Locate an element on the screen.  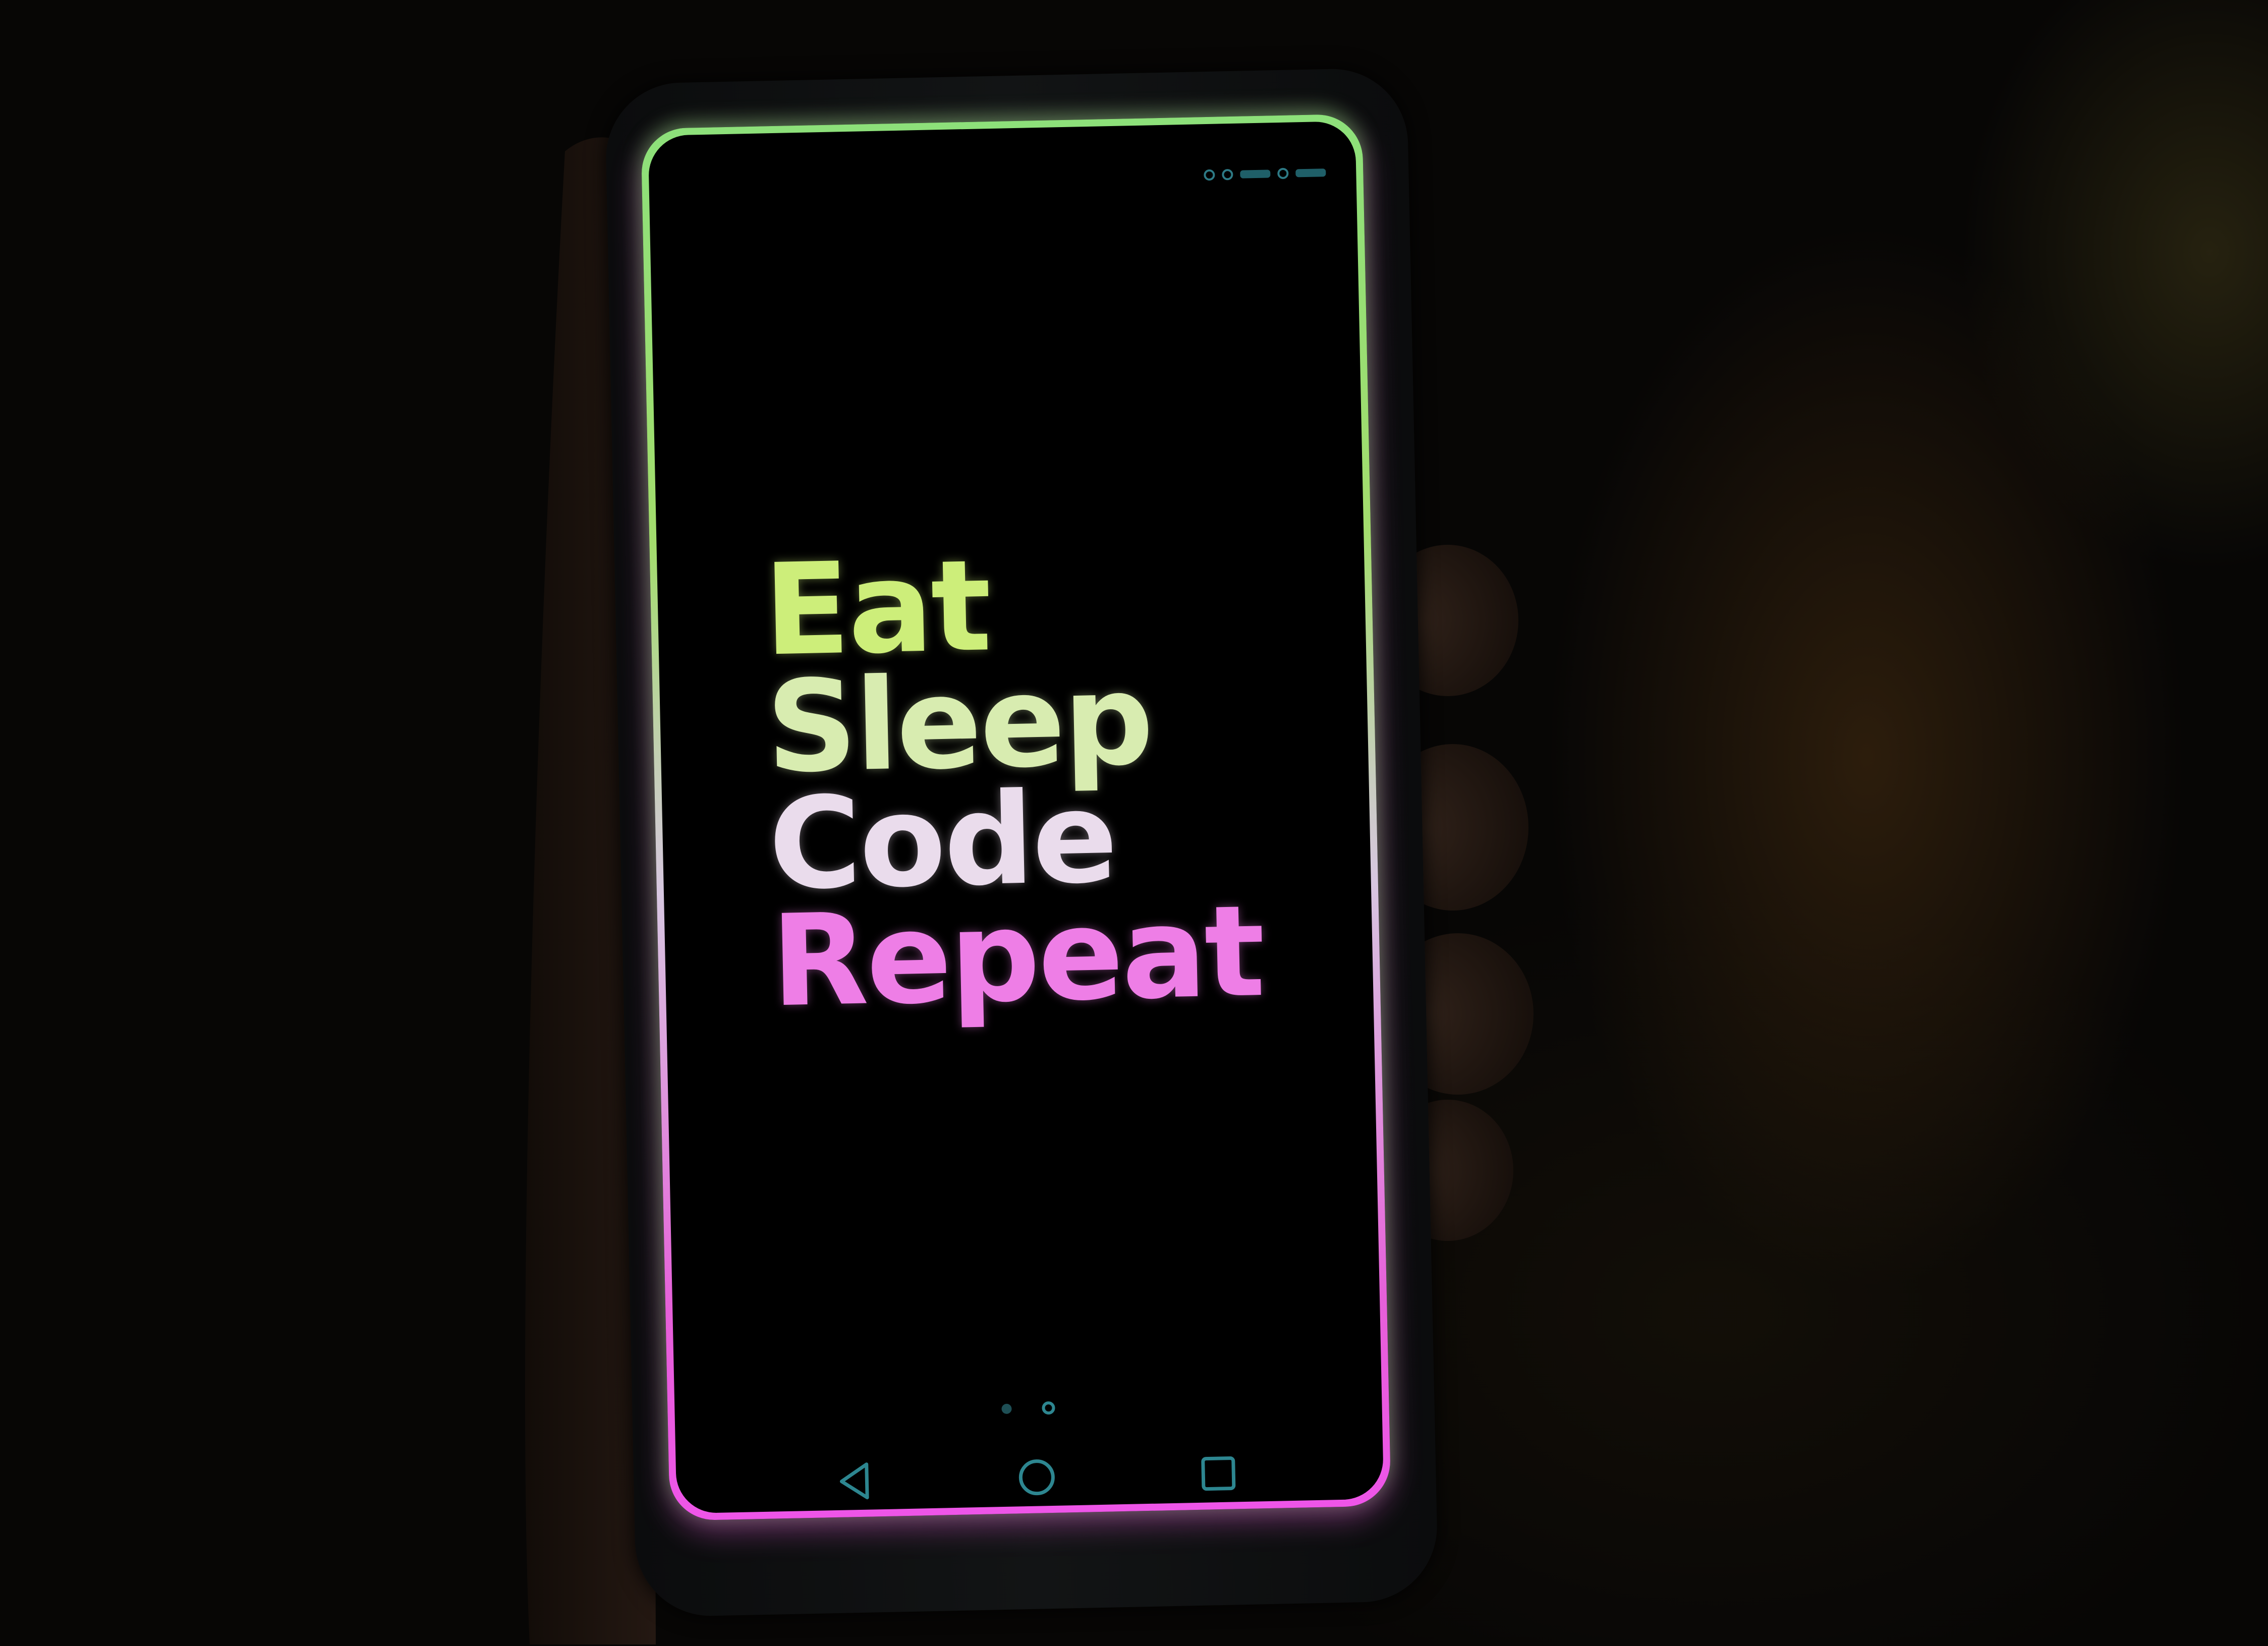
recents-square-icon is located at coordinates (1218, 1473).